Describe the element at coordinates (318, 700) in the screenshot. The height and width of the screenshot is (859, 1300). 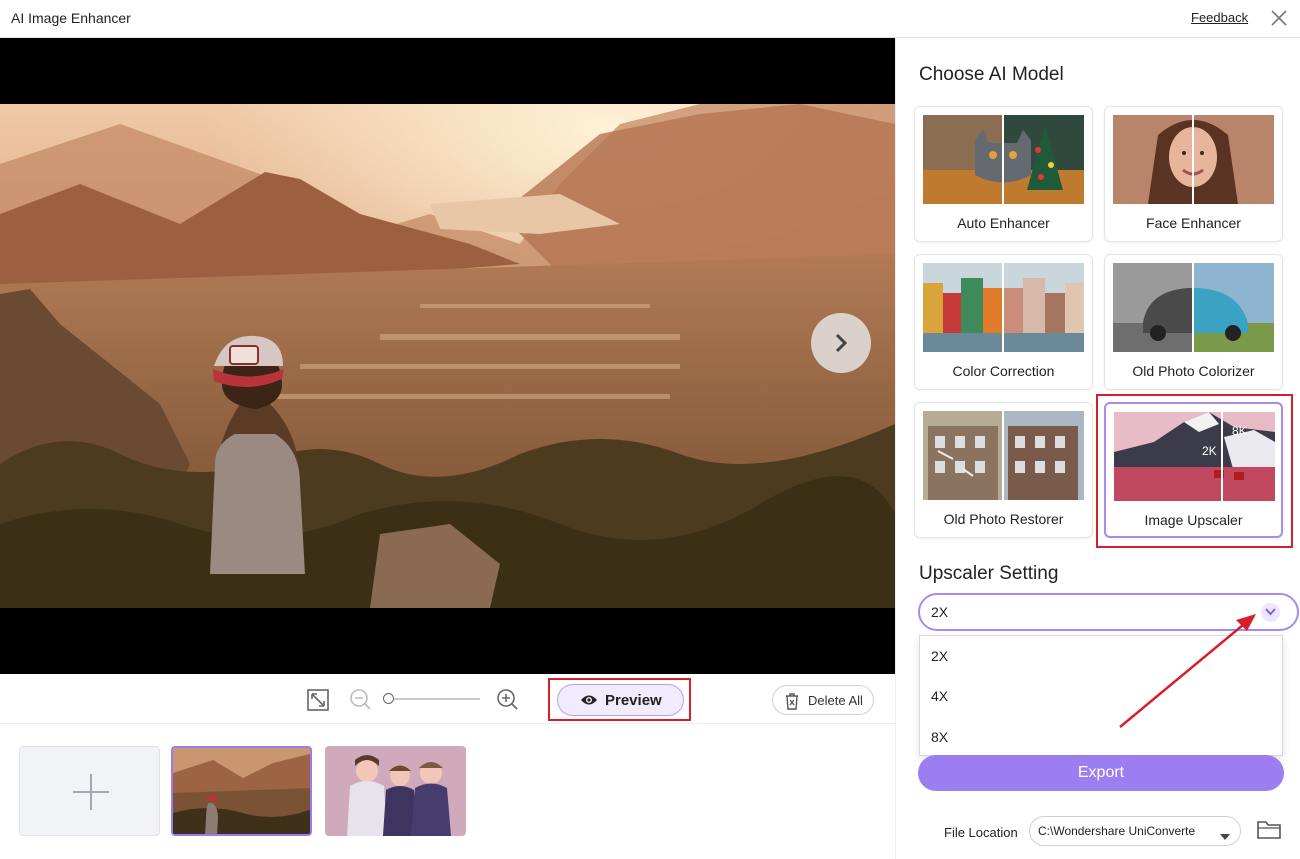
I see `fit-screen-icon` at that location.